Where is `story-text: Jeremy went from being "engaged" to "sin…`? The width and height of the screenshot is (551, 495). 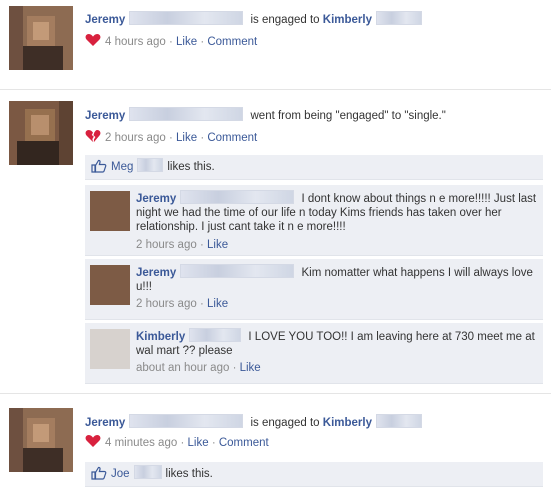
story-text: Jeremy went from being "engaged" to "sin… is located at coordinates (305, 115).